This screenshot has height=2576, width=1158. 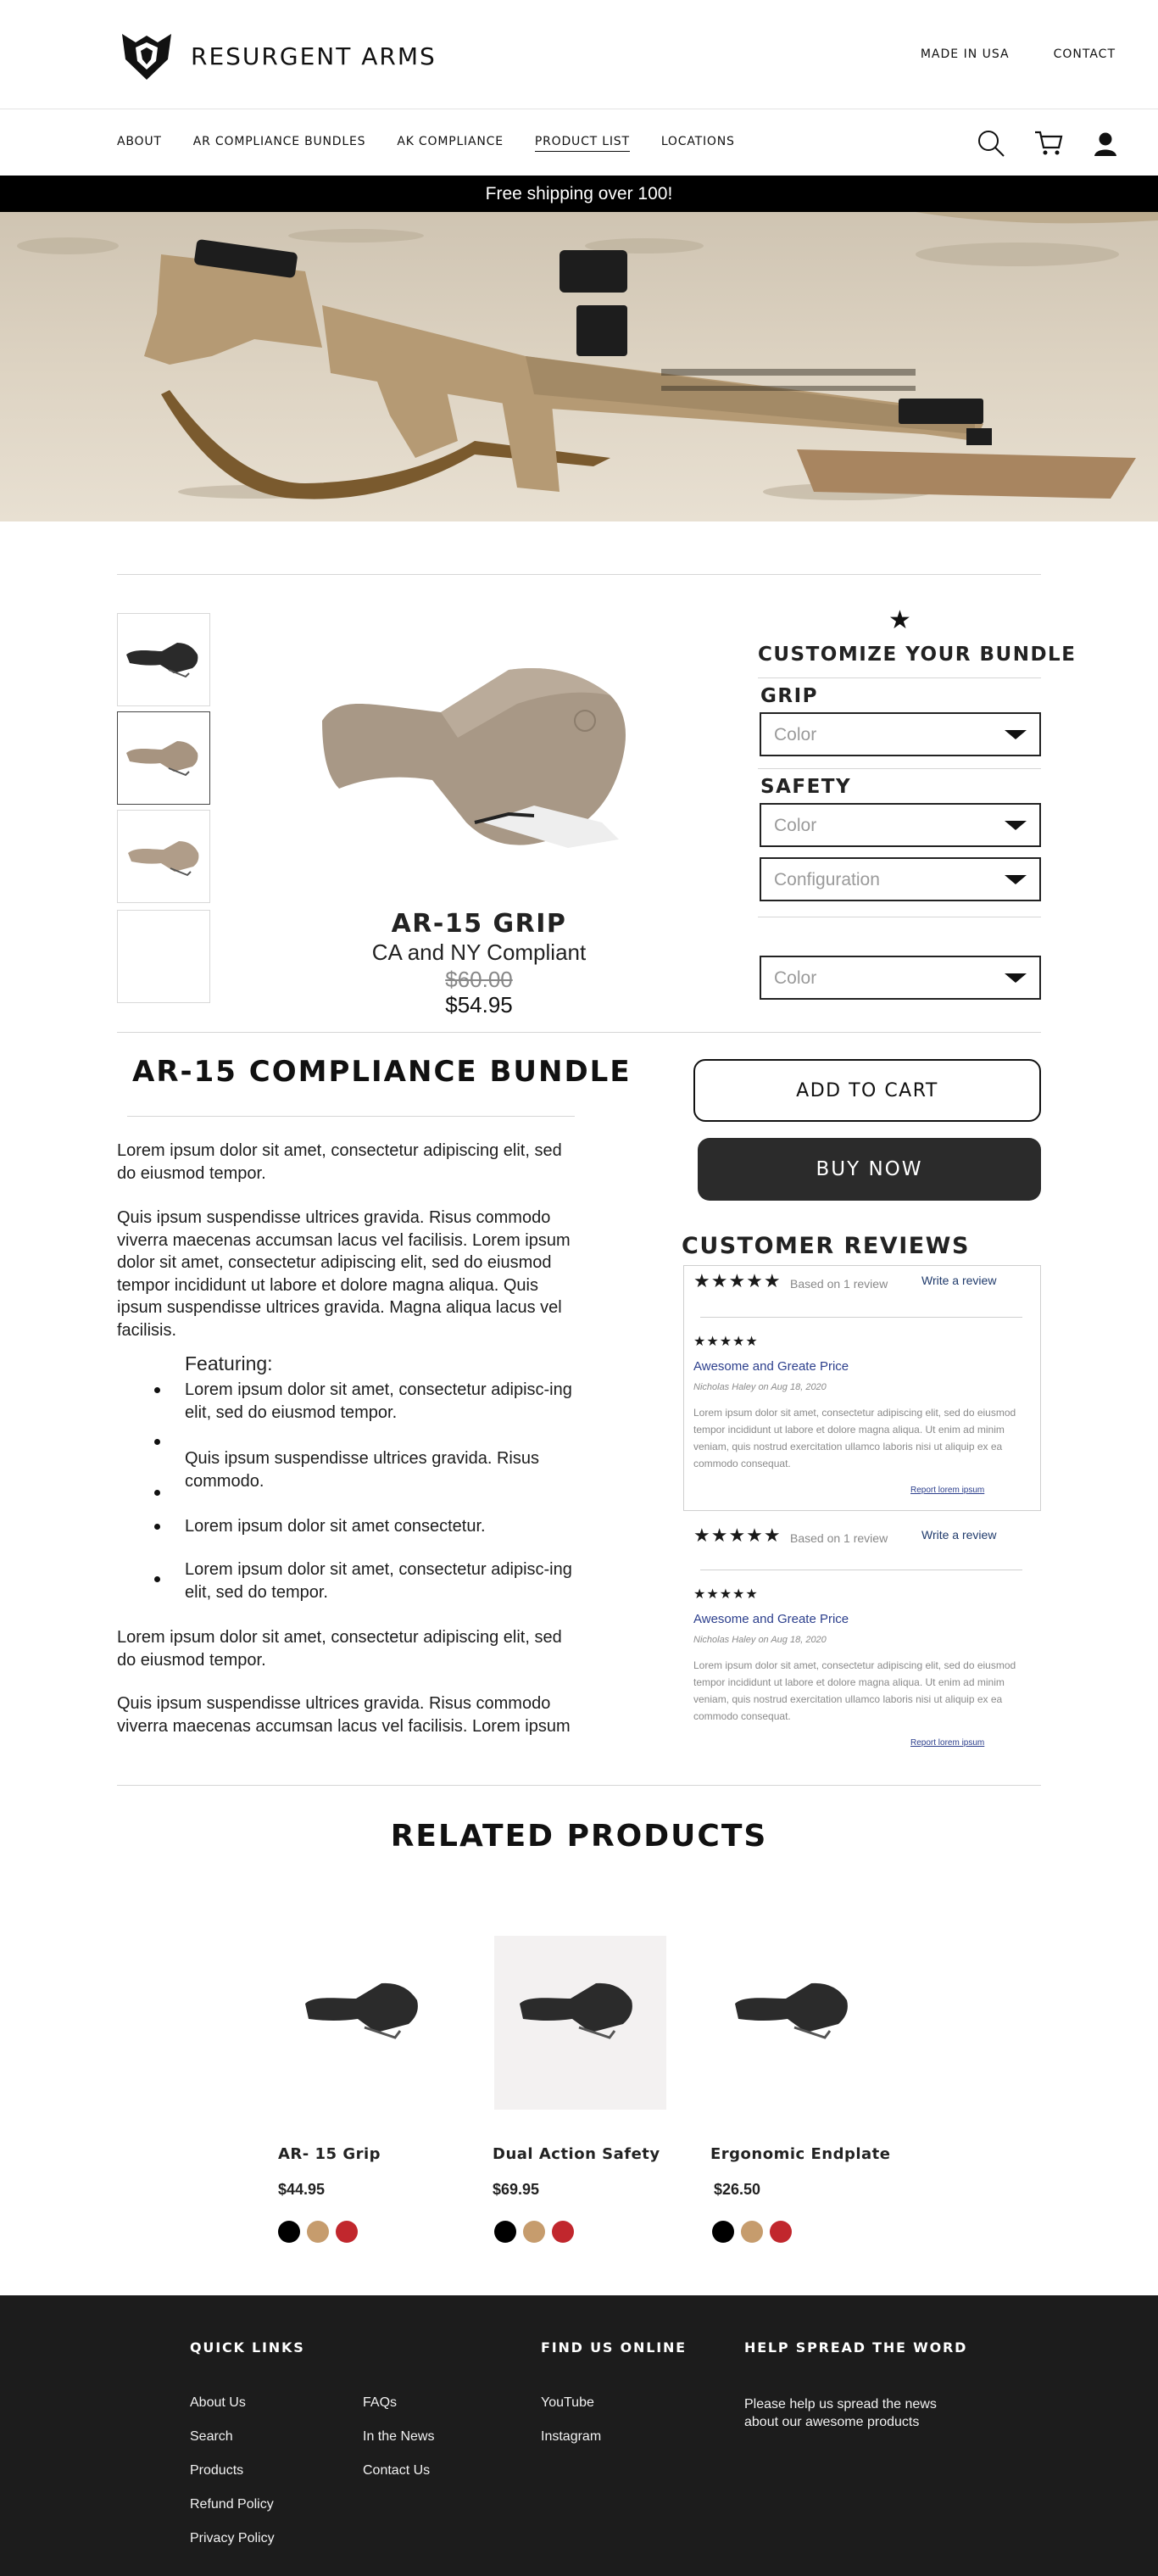 What do you see at coordinates (795, 978) in the screenshot?
I see `extra-color-placeholder: Color` at bounding box center [795, 978].